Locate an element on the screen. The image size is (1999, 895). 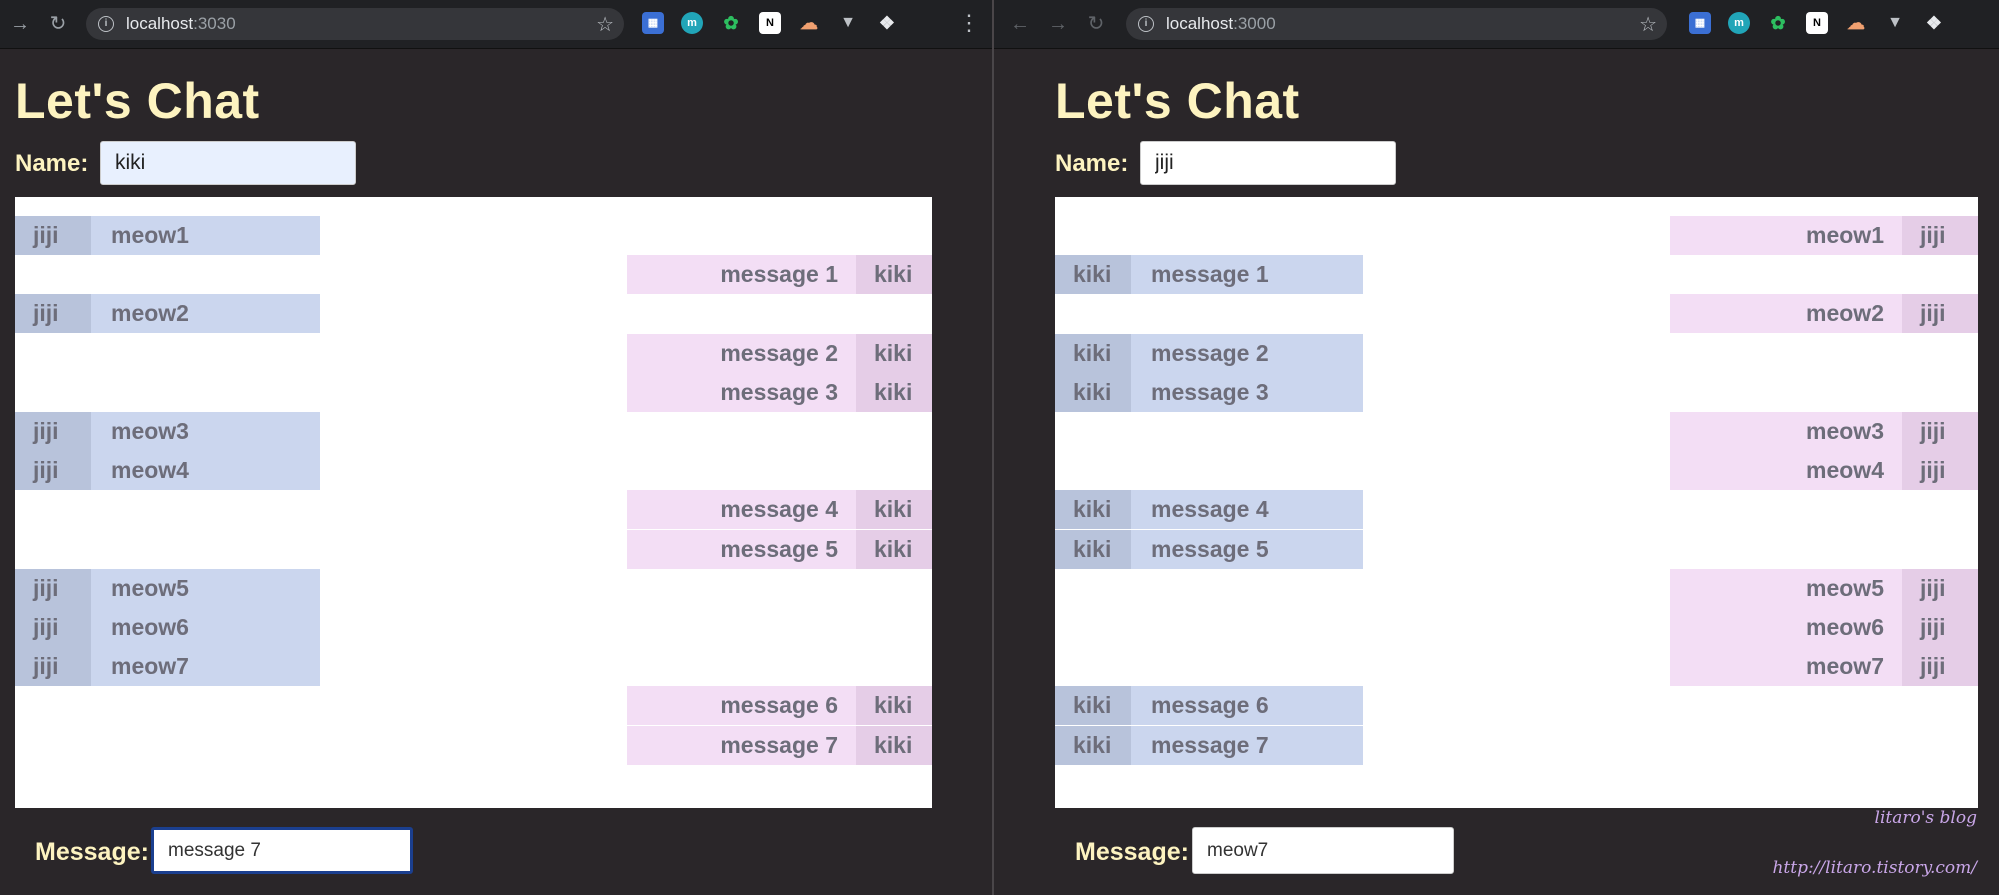
name-label: Name: is located at coordinates (52, 163).